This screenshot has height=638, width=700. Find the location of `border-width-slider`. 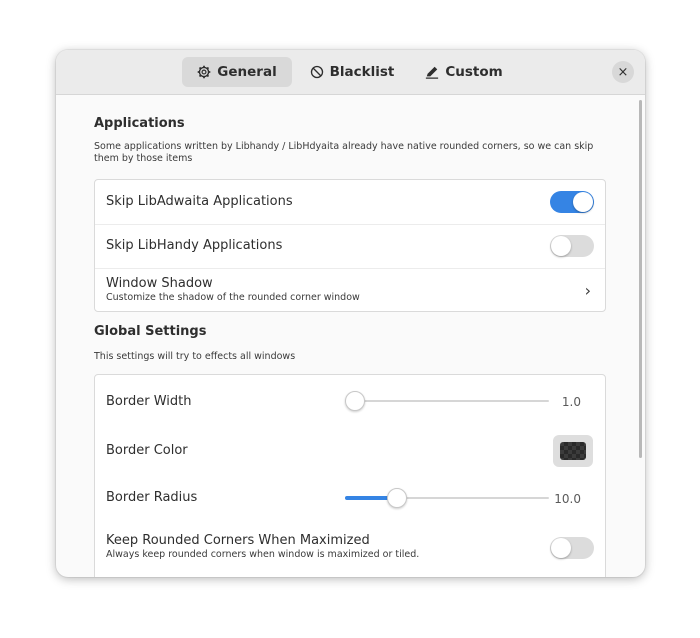

border-width-slider is located at coordinates (447, 401).